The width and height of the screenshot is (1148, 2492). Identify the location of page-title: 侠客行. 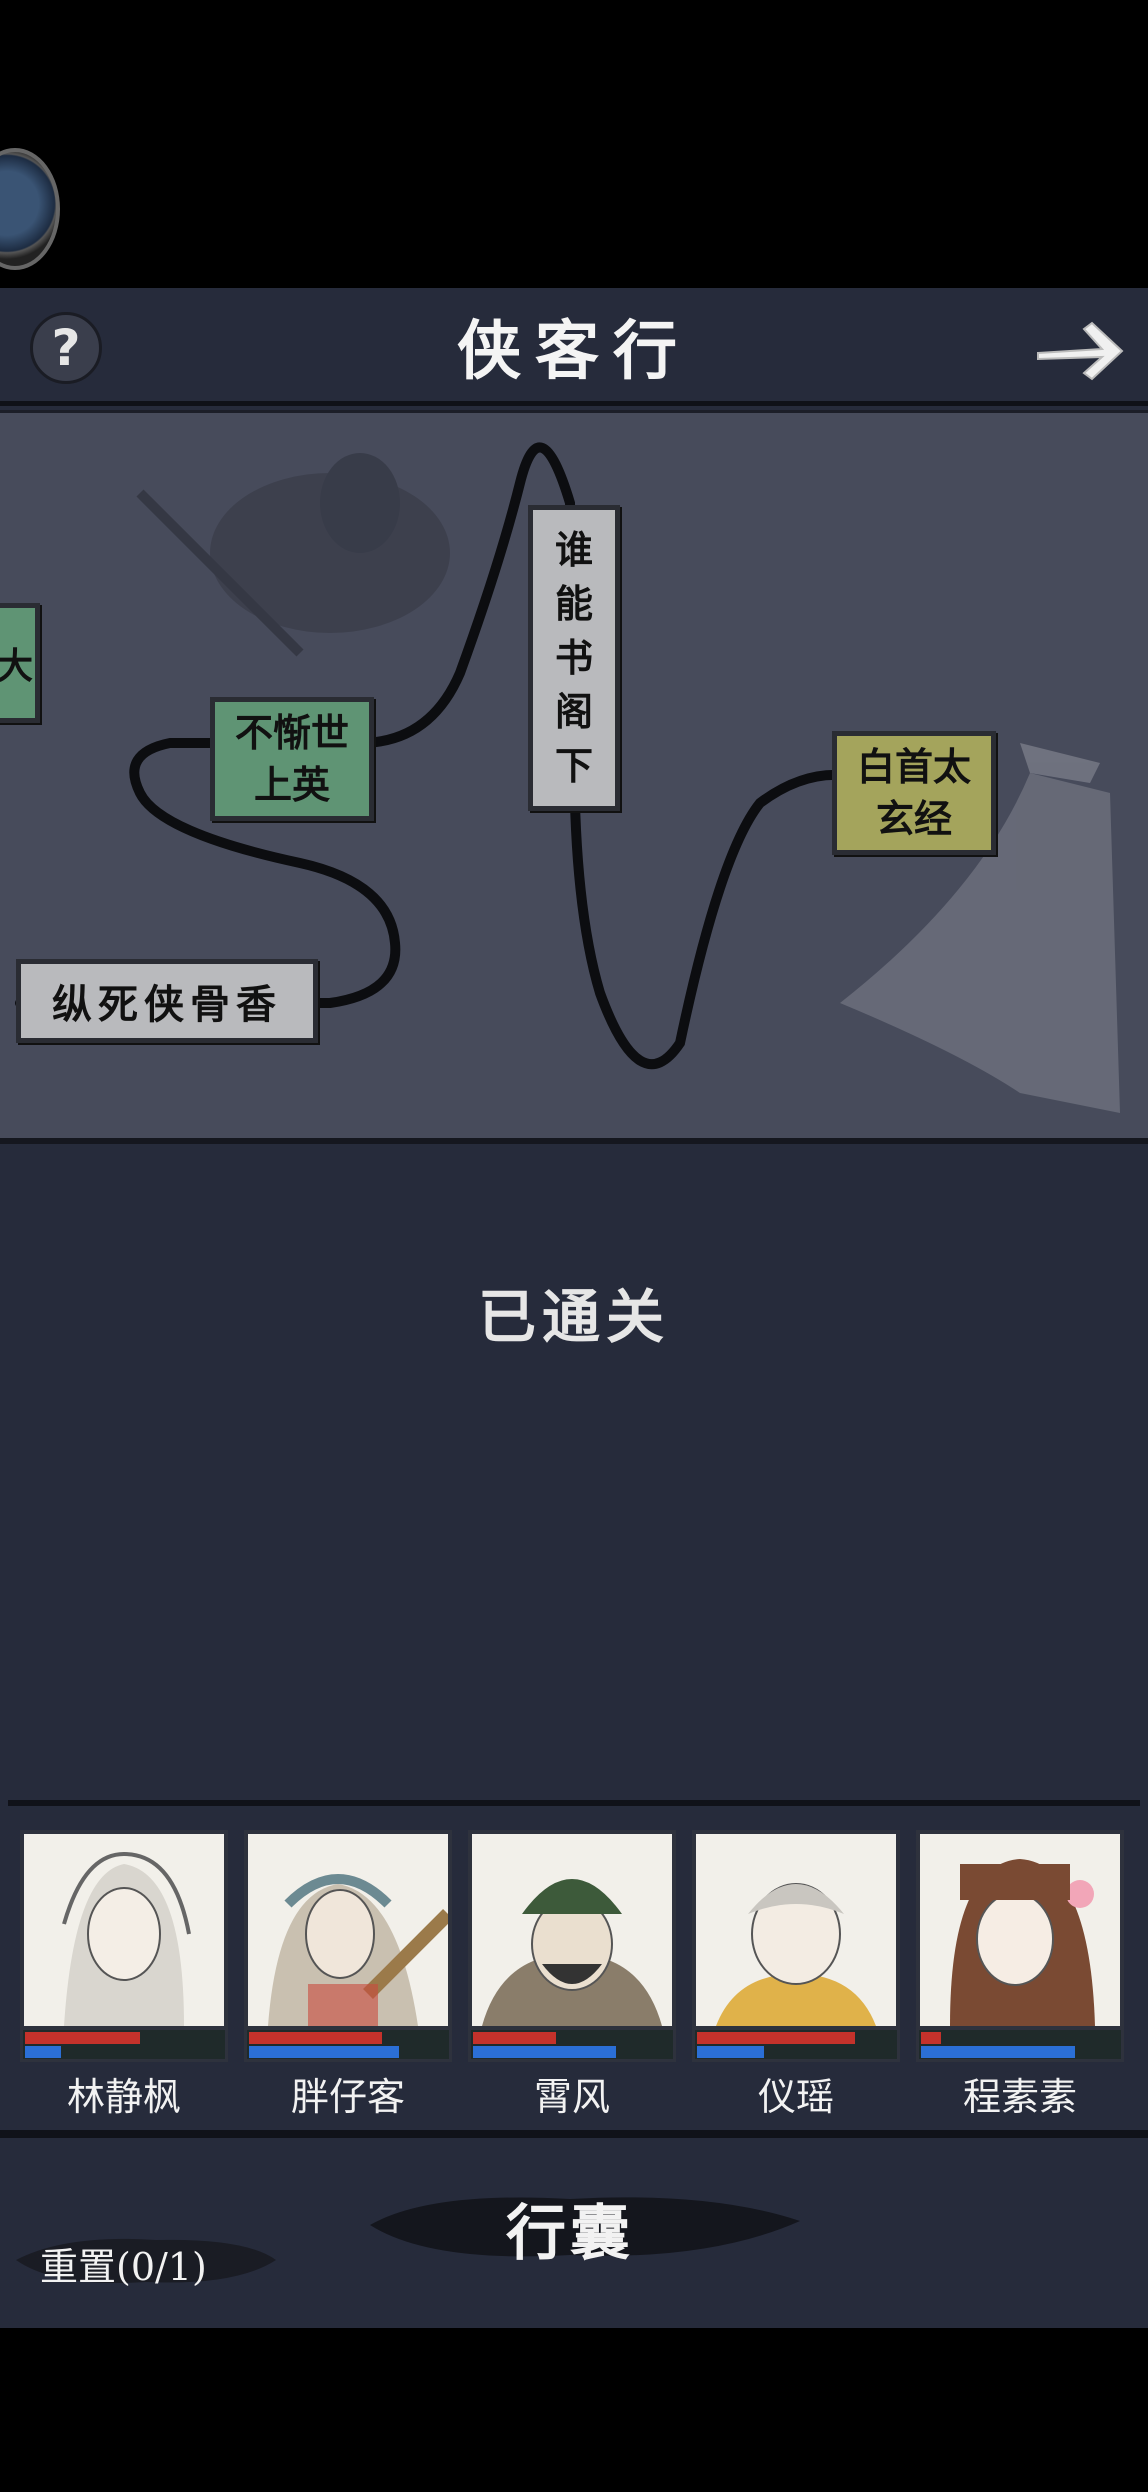
(574, 351).